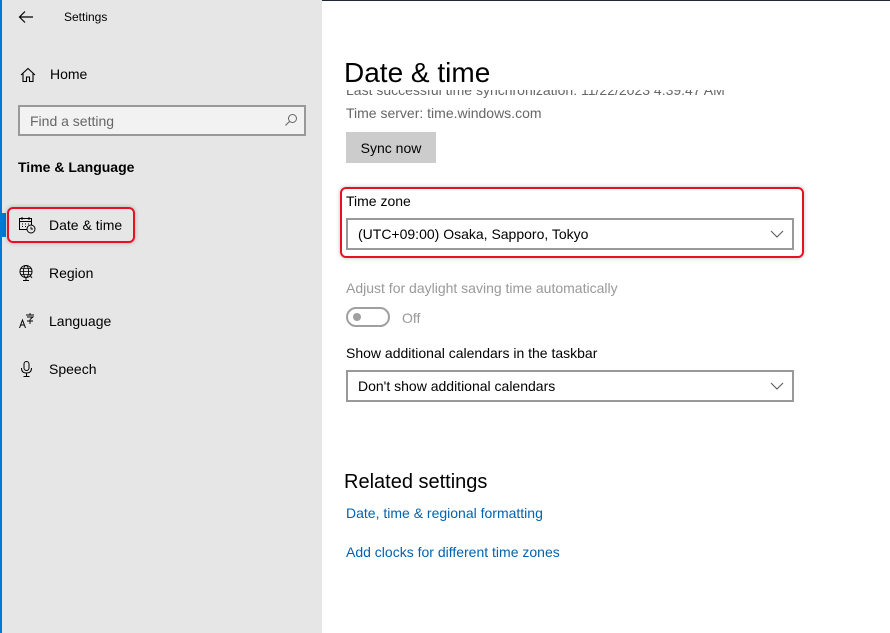 This screenshot has width=890, height=633. What do you see at coordinates (27, 225) in the screenshot?
I see `calendar-clock-icon` at bounding box center [27, 225].